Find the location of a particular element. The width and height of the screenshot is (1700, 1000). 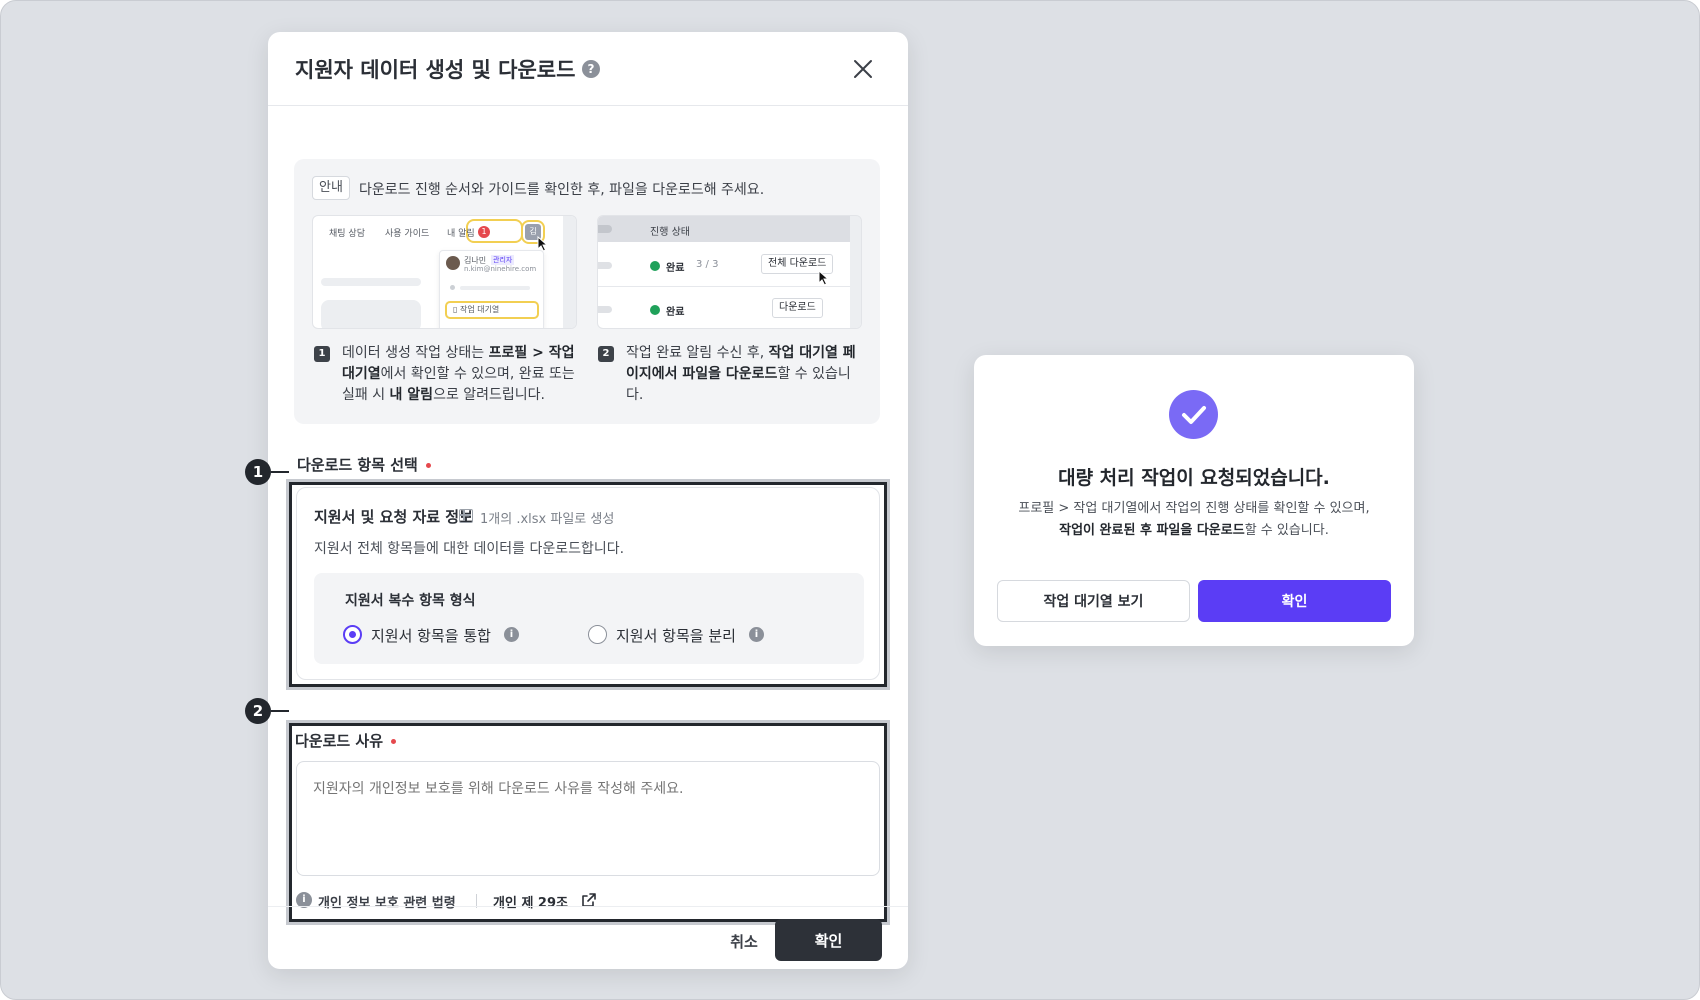

guide-screenshot-queue: 진행 상태 완료 3 / 3 전체 다운로드 완료 다운로드 is located at coordinates (729, 272).